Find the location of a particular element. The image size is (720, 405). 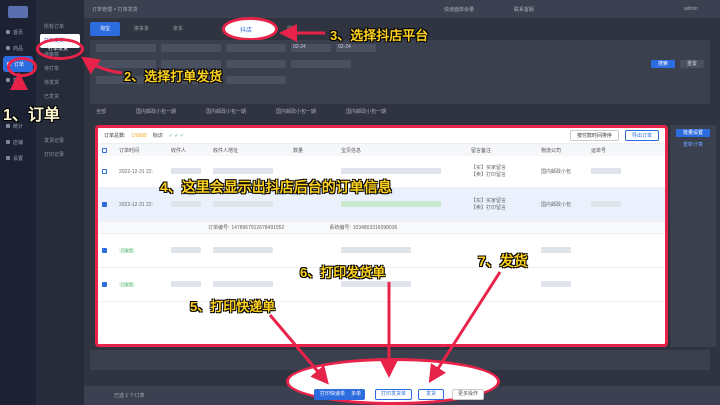

status-tab: 全部 is located at coordinates (101, 113).